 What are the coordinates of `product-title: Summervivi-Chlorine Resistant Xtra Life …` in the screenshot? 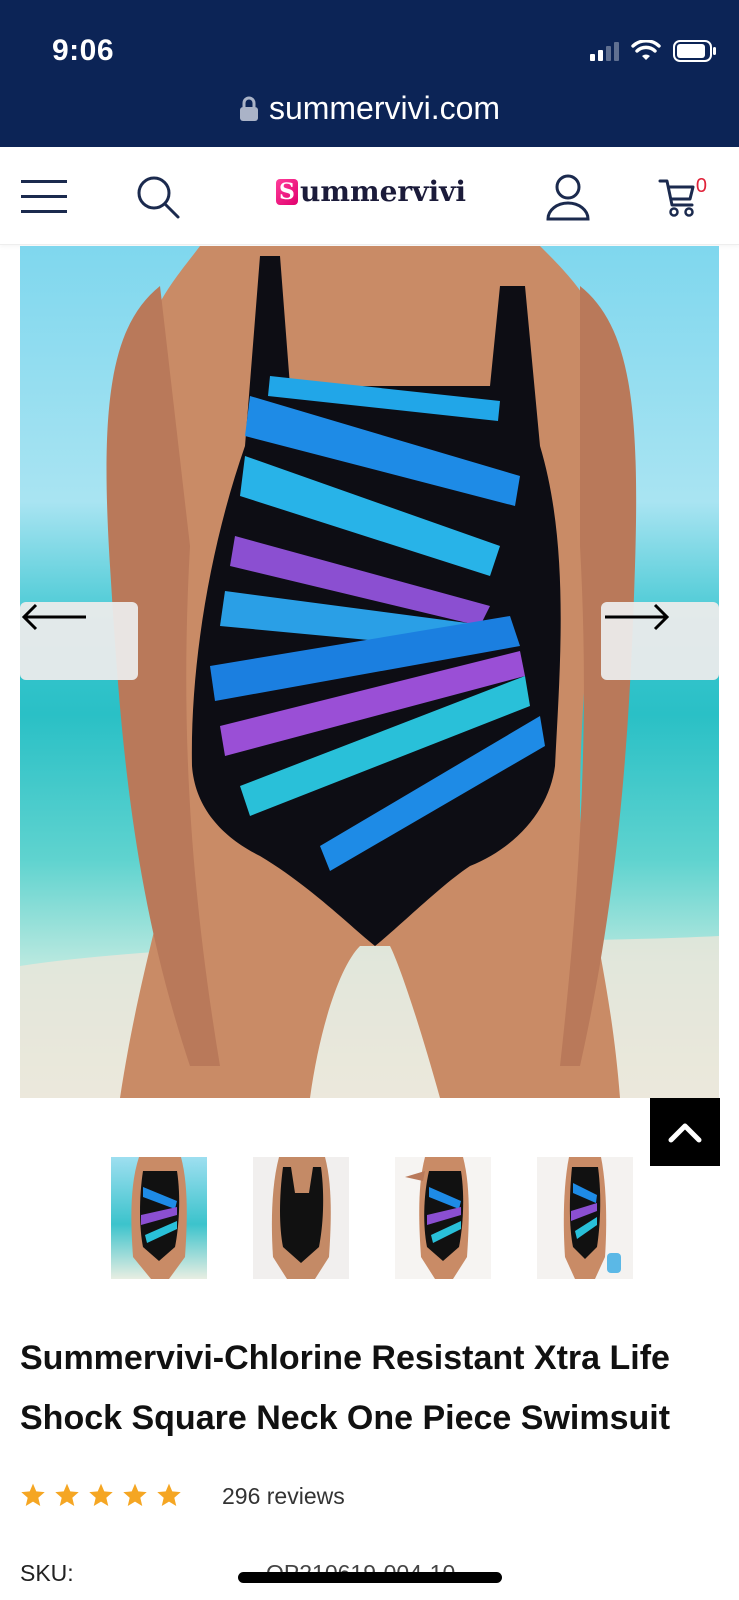 It's located at (345, 1388).